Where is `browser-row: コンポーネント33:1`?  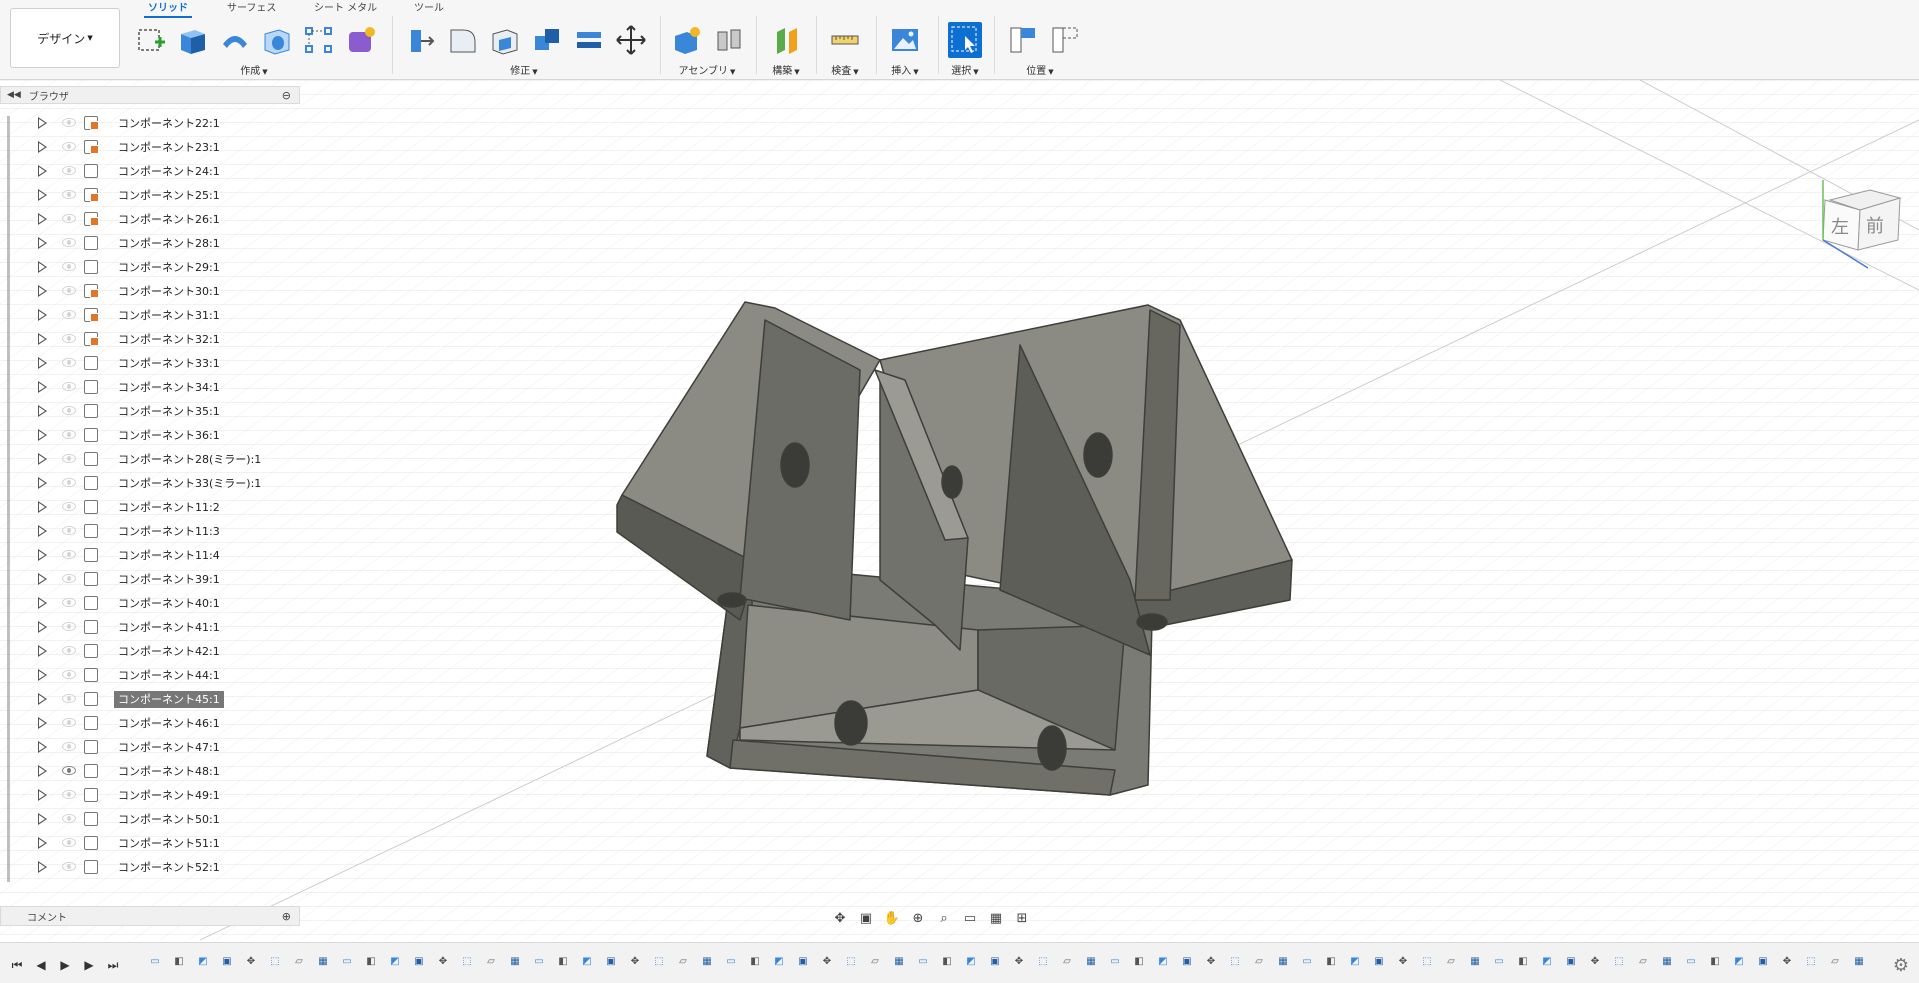 browser-row: コンポーネント33:1 is located at coordinates (155, 363).